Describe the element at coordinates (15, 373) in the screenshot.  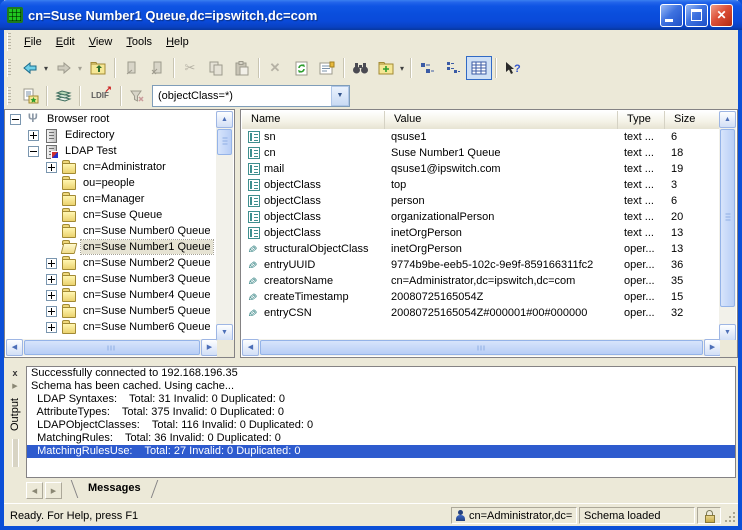
I see `output-close-button: x` at that location.